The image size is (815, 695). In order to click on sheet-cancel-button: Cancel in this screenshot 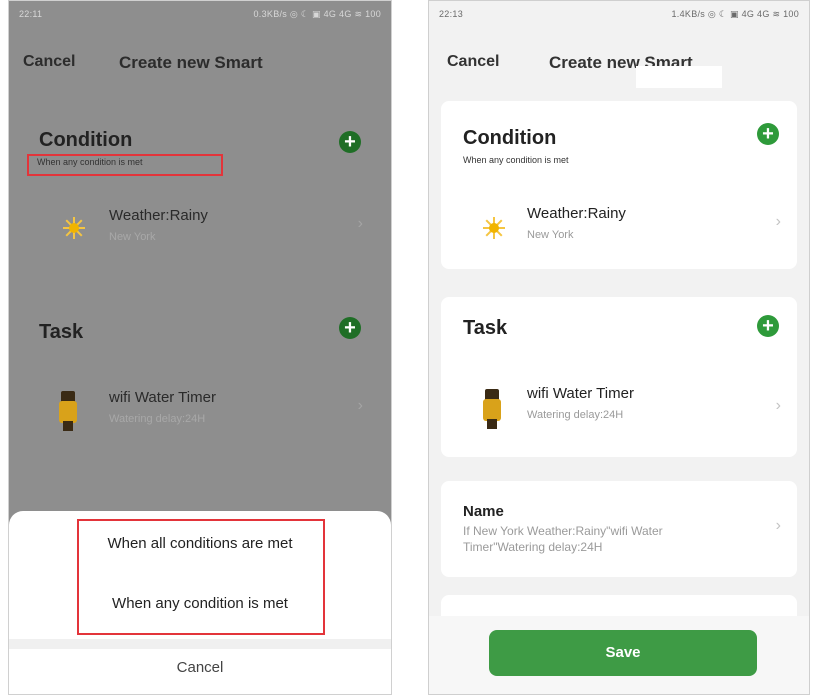, I will do `click(200, 667)`.